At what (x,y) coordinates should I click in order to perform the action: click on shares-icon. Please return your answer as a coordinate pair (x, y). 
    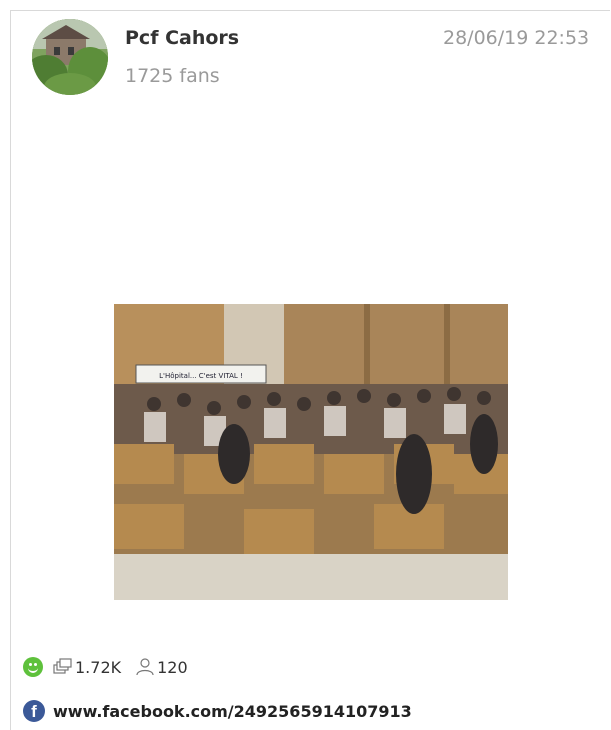
    Looking at the image, I should click on (62, 666).